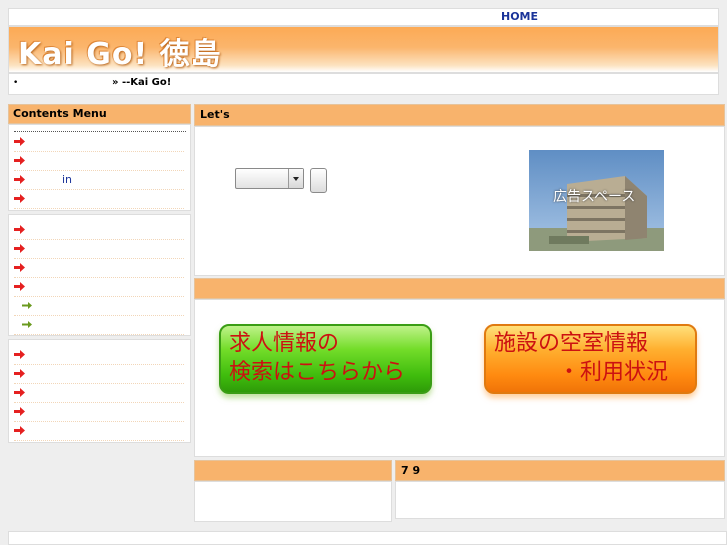  Describe the element at coordinates (459, 115) in the screenshot. I see `lets-panel-header: Let's` at that location.